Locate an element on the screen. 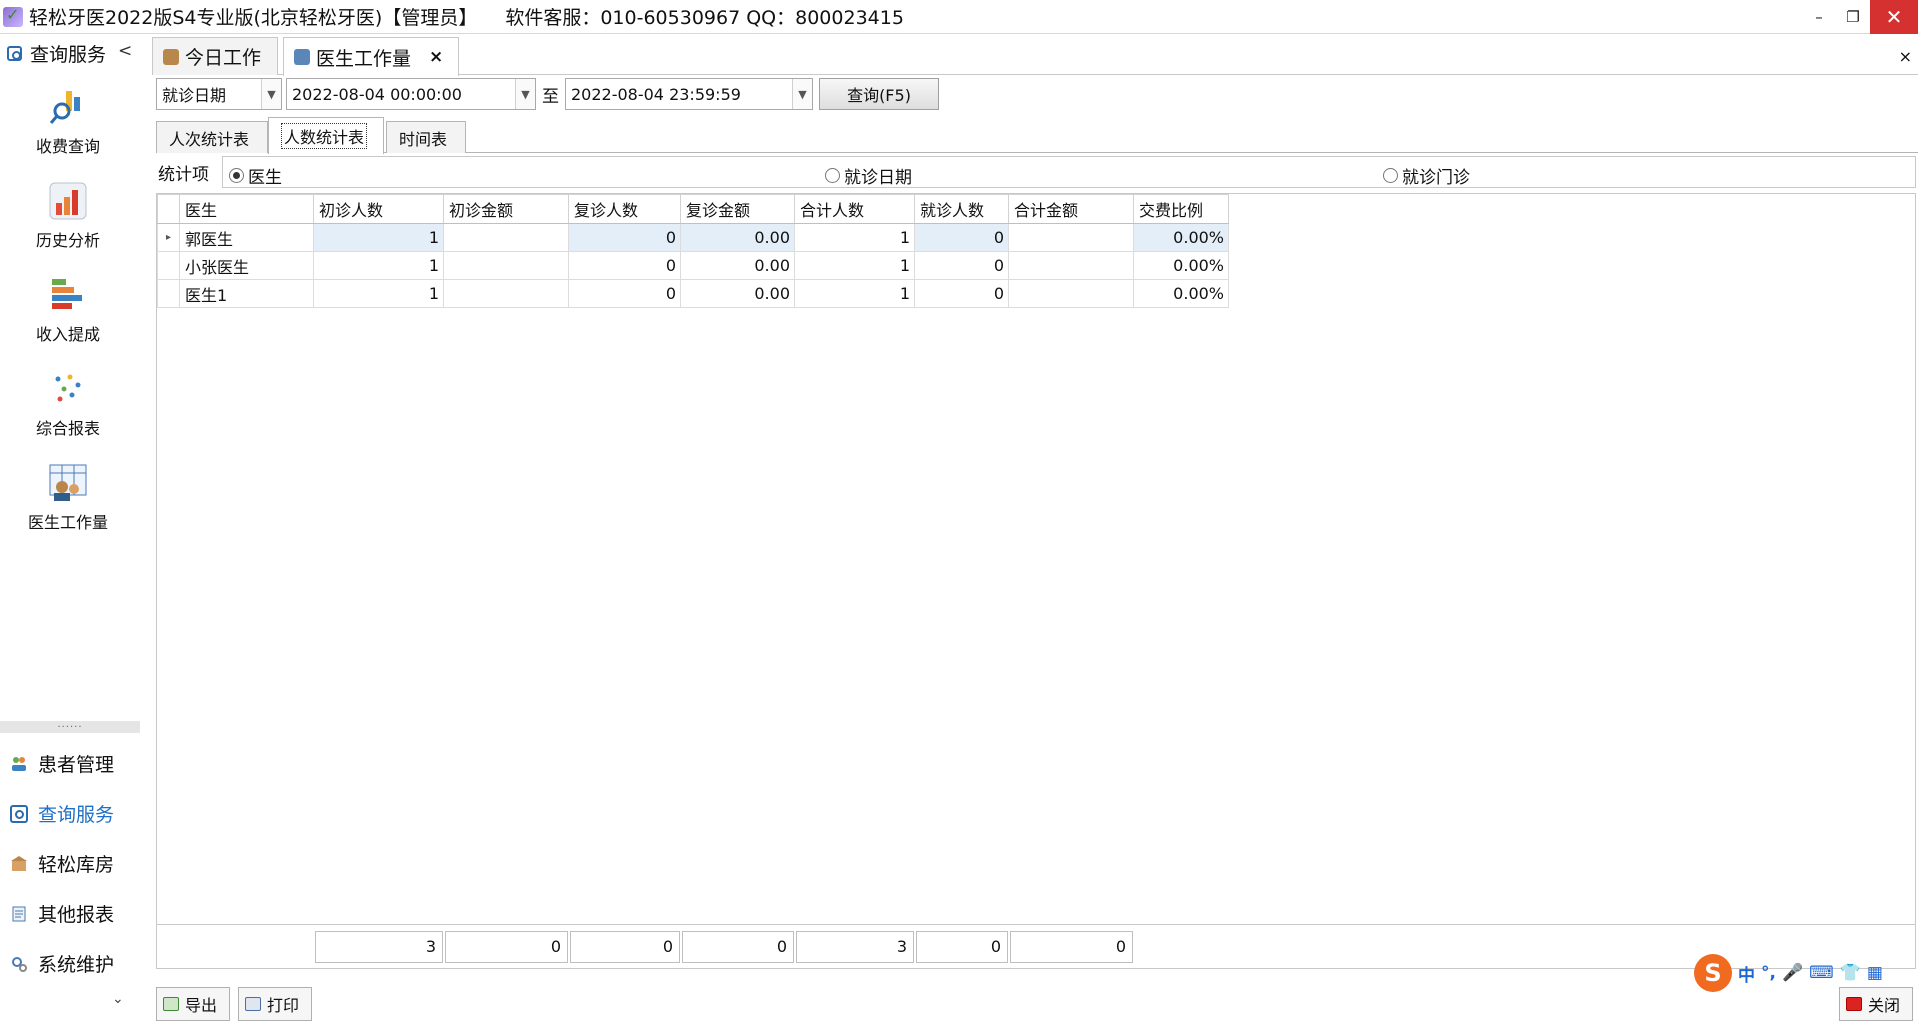  support-info: 软件客服：010-60530967 QQ：800023415 is located at coordinates (704, 18).